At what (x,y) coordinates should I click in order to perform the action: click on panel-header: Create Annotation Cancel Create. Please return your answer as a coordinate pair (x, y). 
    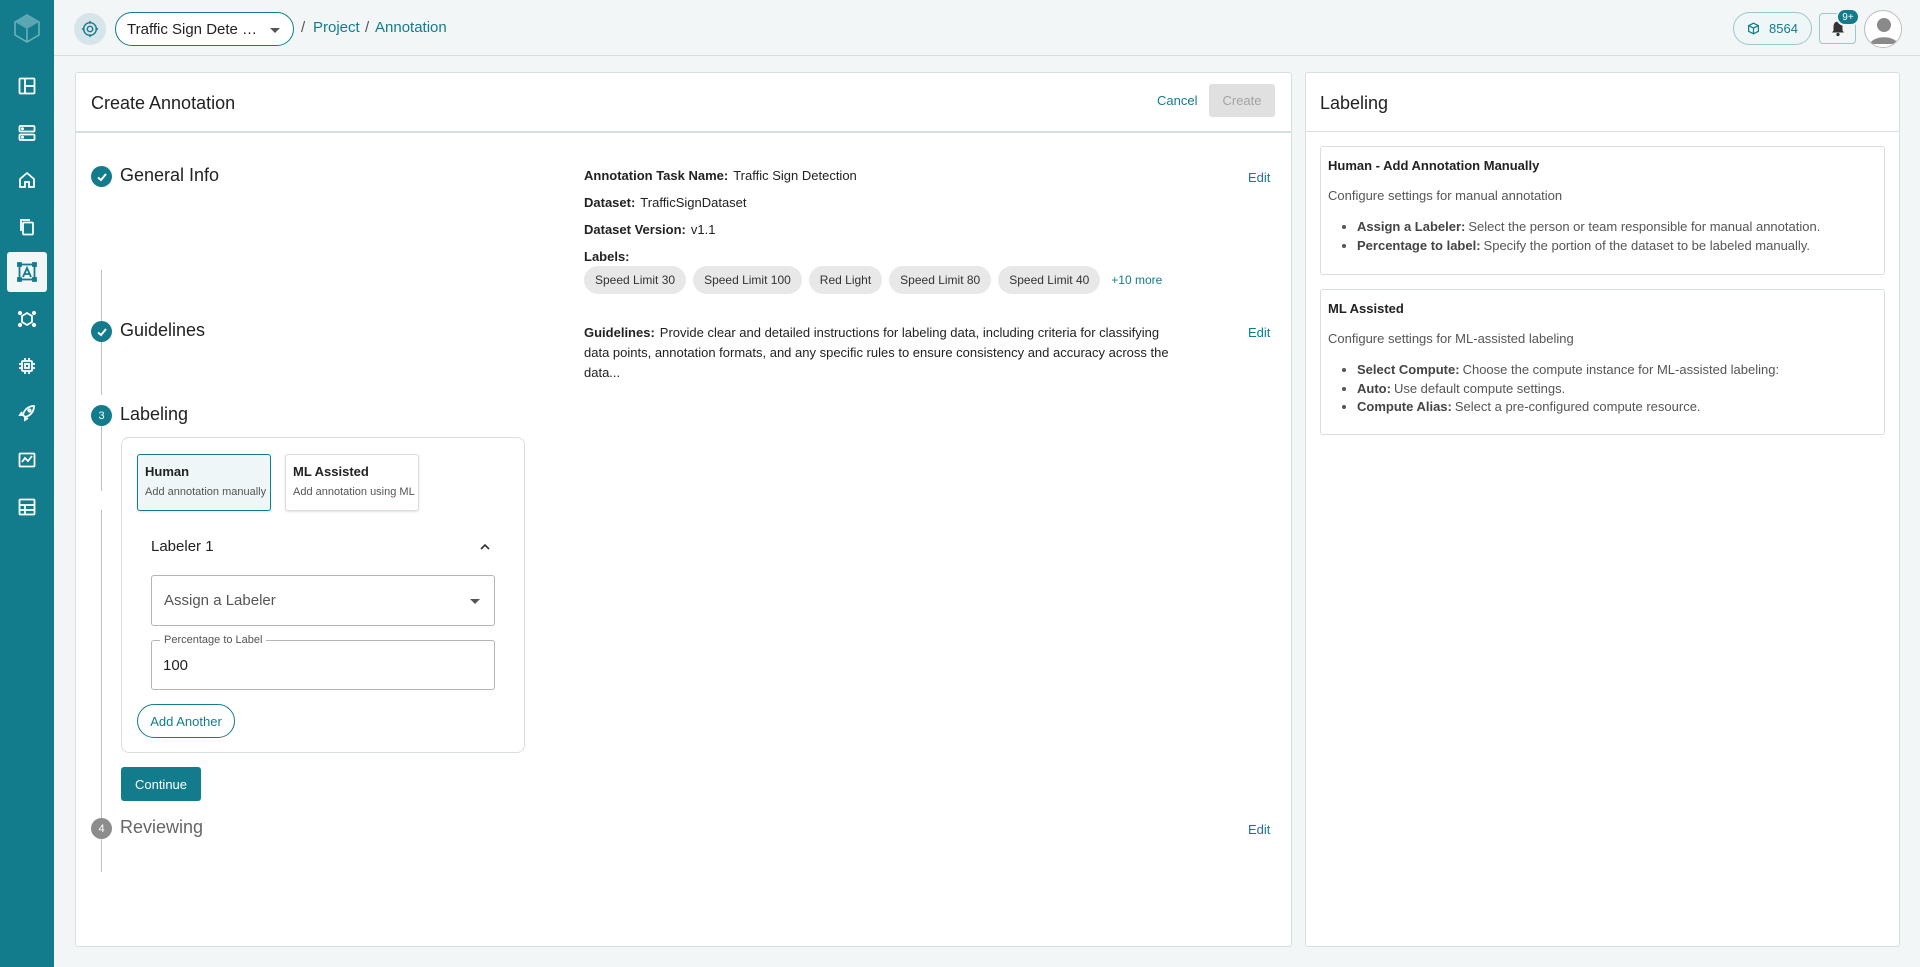
    Looking at the image, I should click on (683, 103).